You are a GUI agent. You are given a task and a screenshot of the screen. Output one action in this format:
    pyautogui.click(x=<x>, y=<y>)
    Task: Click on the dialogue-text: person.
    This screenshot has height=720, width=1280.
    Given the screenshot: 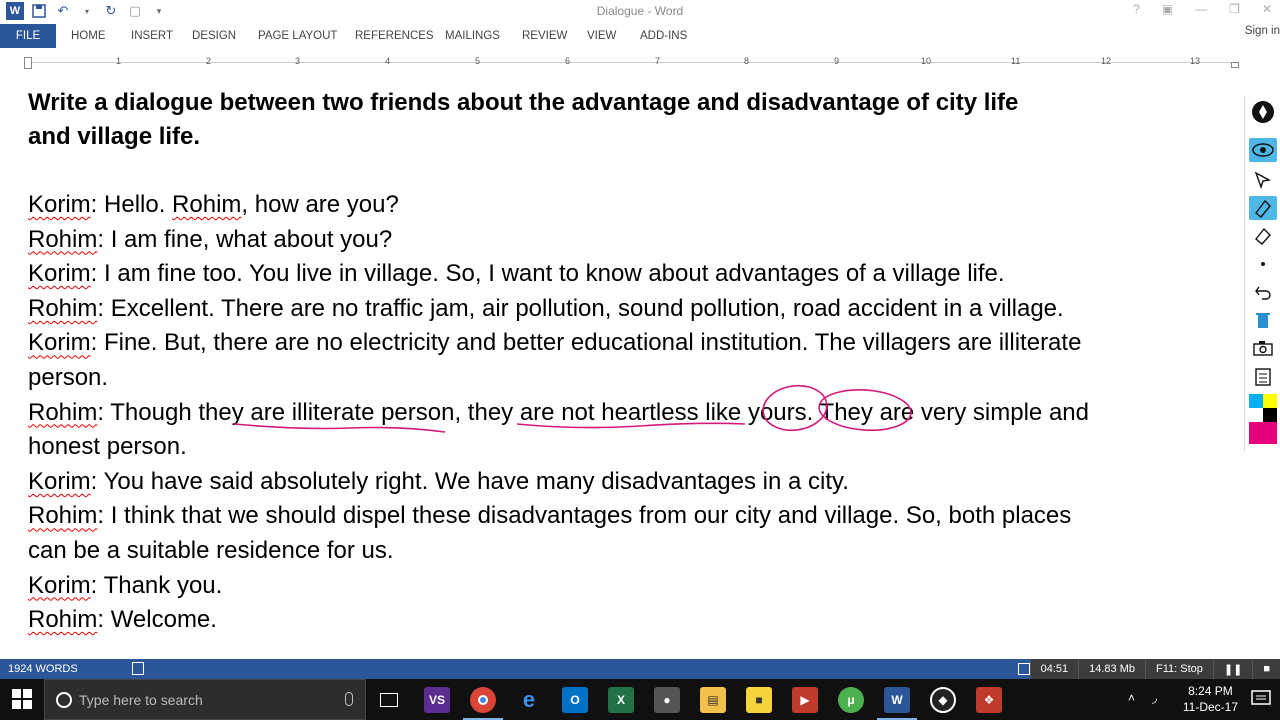 What is the action you would take?
    pyautogui.click(x=68, y=377)
    